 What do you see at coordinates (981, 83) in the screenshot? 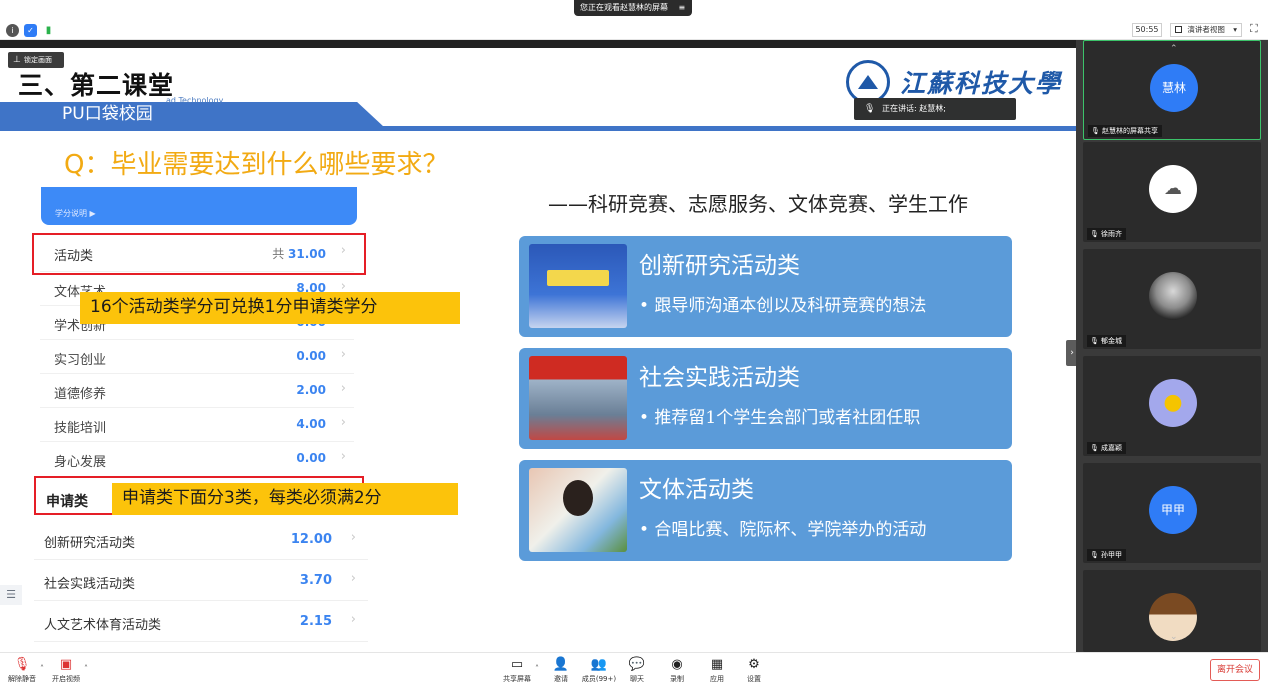
I see `logo-text: 江蘇科技大學` at bounding box center [981, 83].